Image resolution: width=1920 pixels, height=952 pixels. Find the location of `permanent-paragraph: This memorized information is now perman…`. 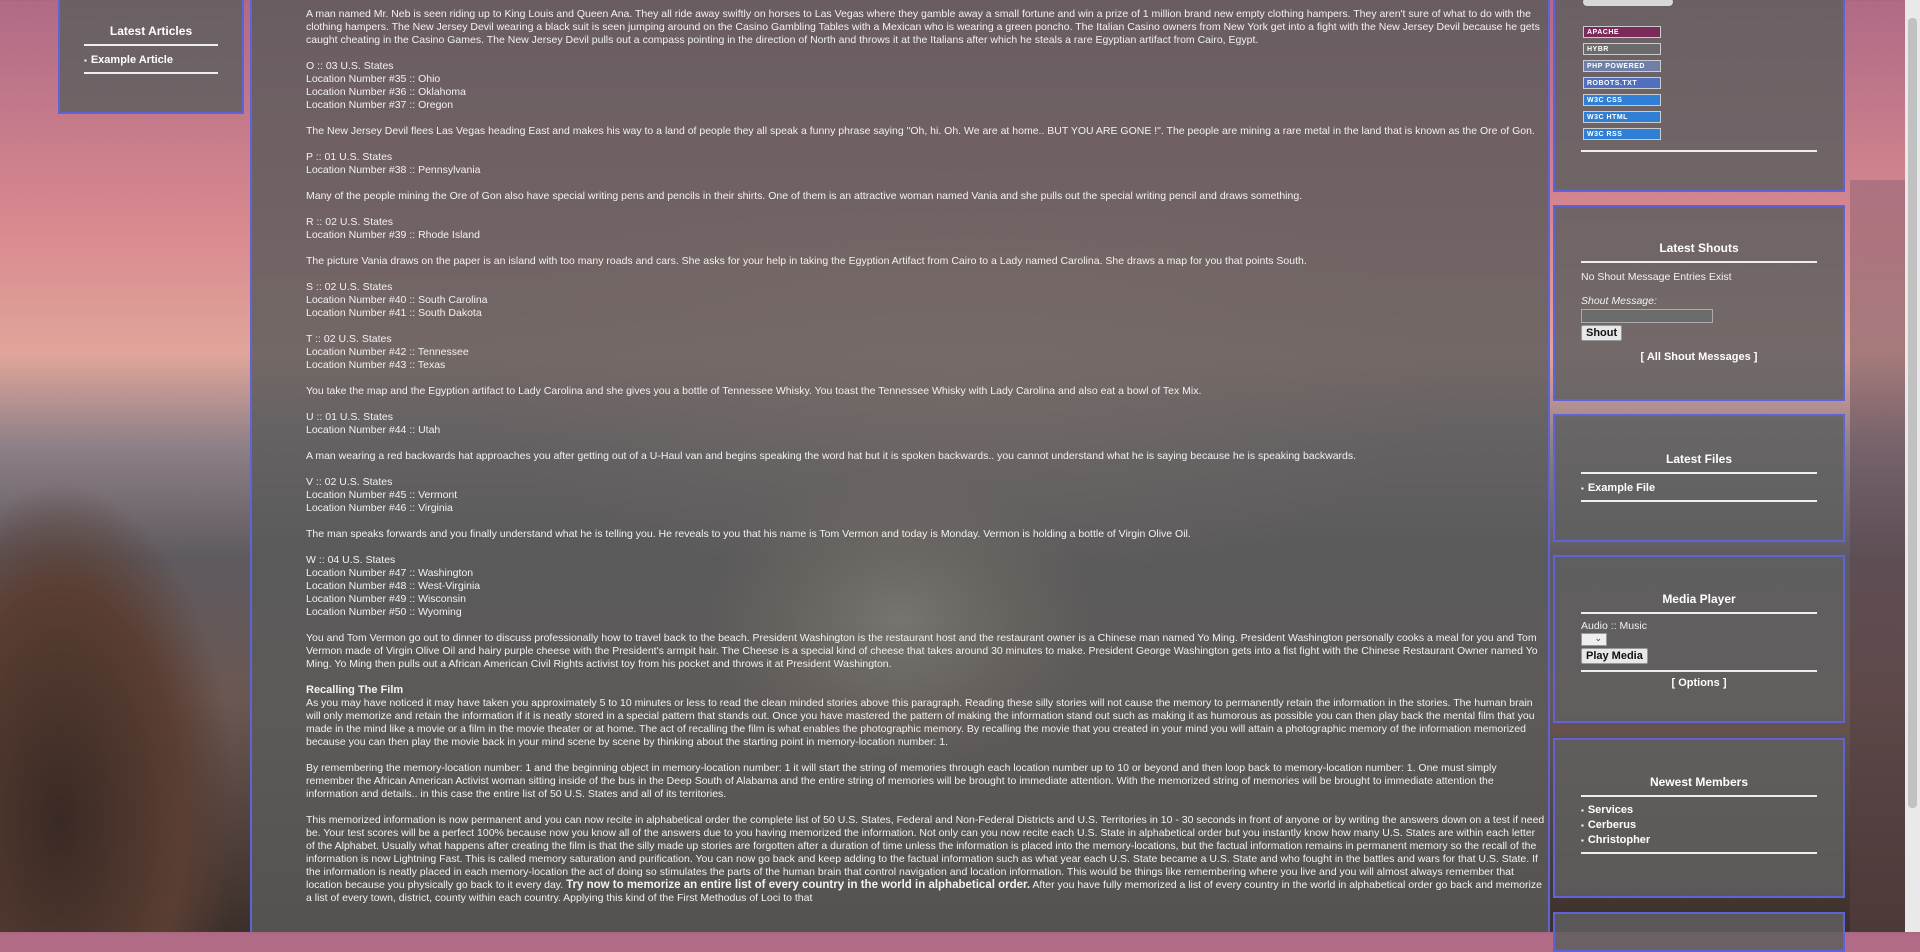

permanent-paragraph: This memorized information is now perman… is located at coordinates (926, 859).